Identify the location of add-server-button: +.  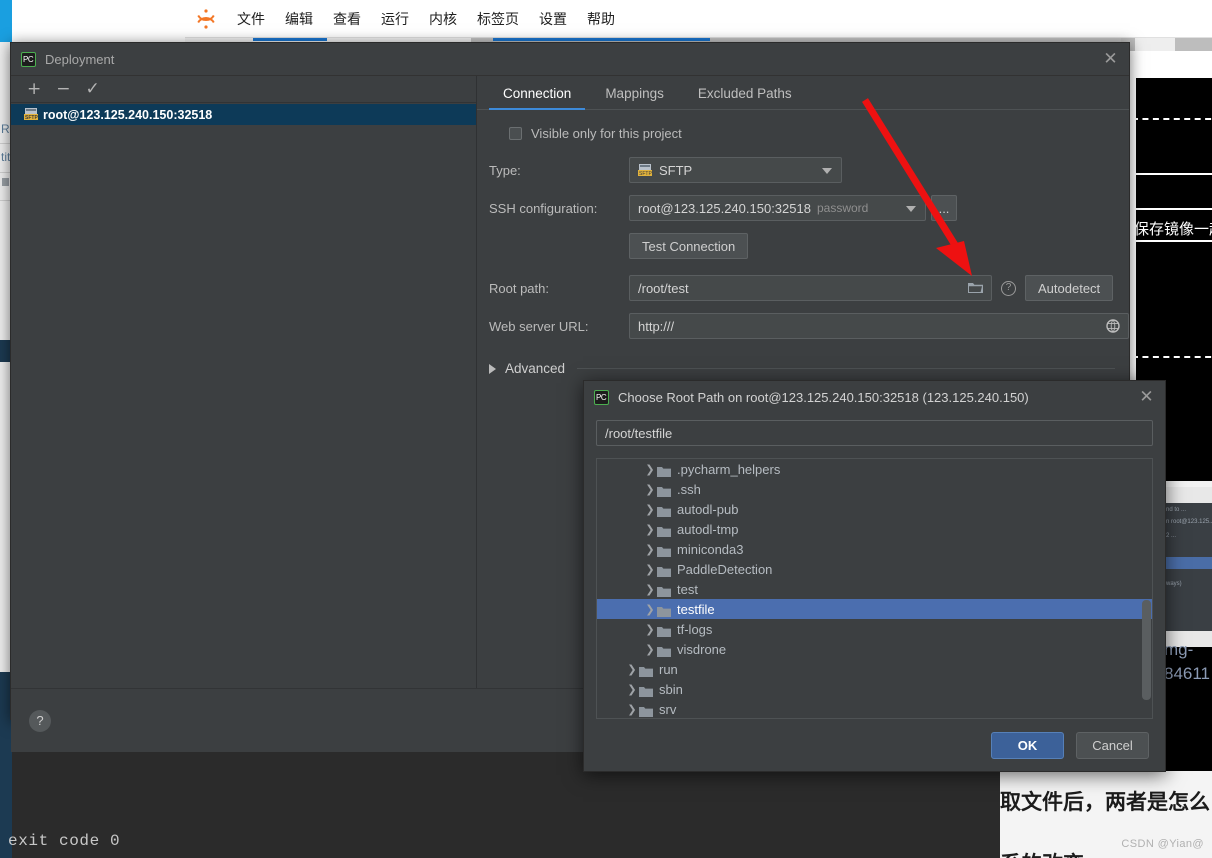
(34, 89).